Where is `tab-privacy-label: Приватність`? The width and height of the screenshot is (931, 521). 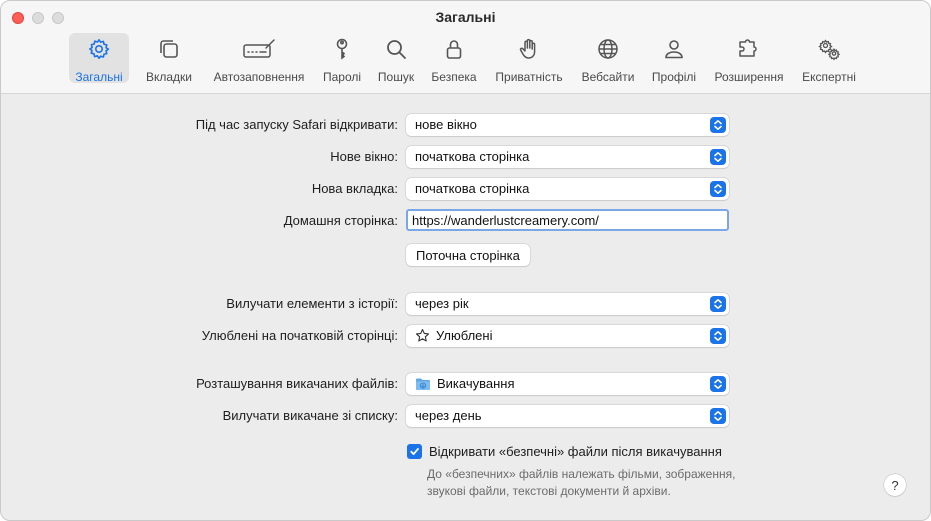
tab-privacy-label: Приватність is located at coordinates (529, 77).